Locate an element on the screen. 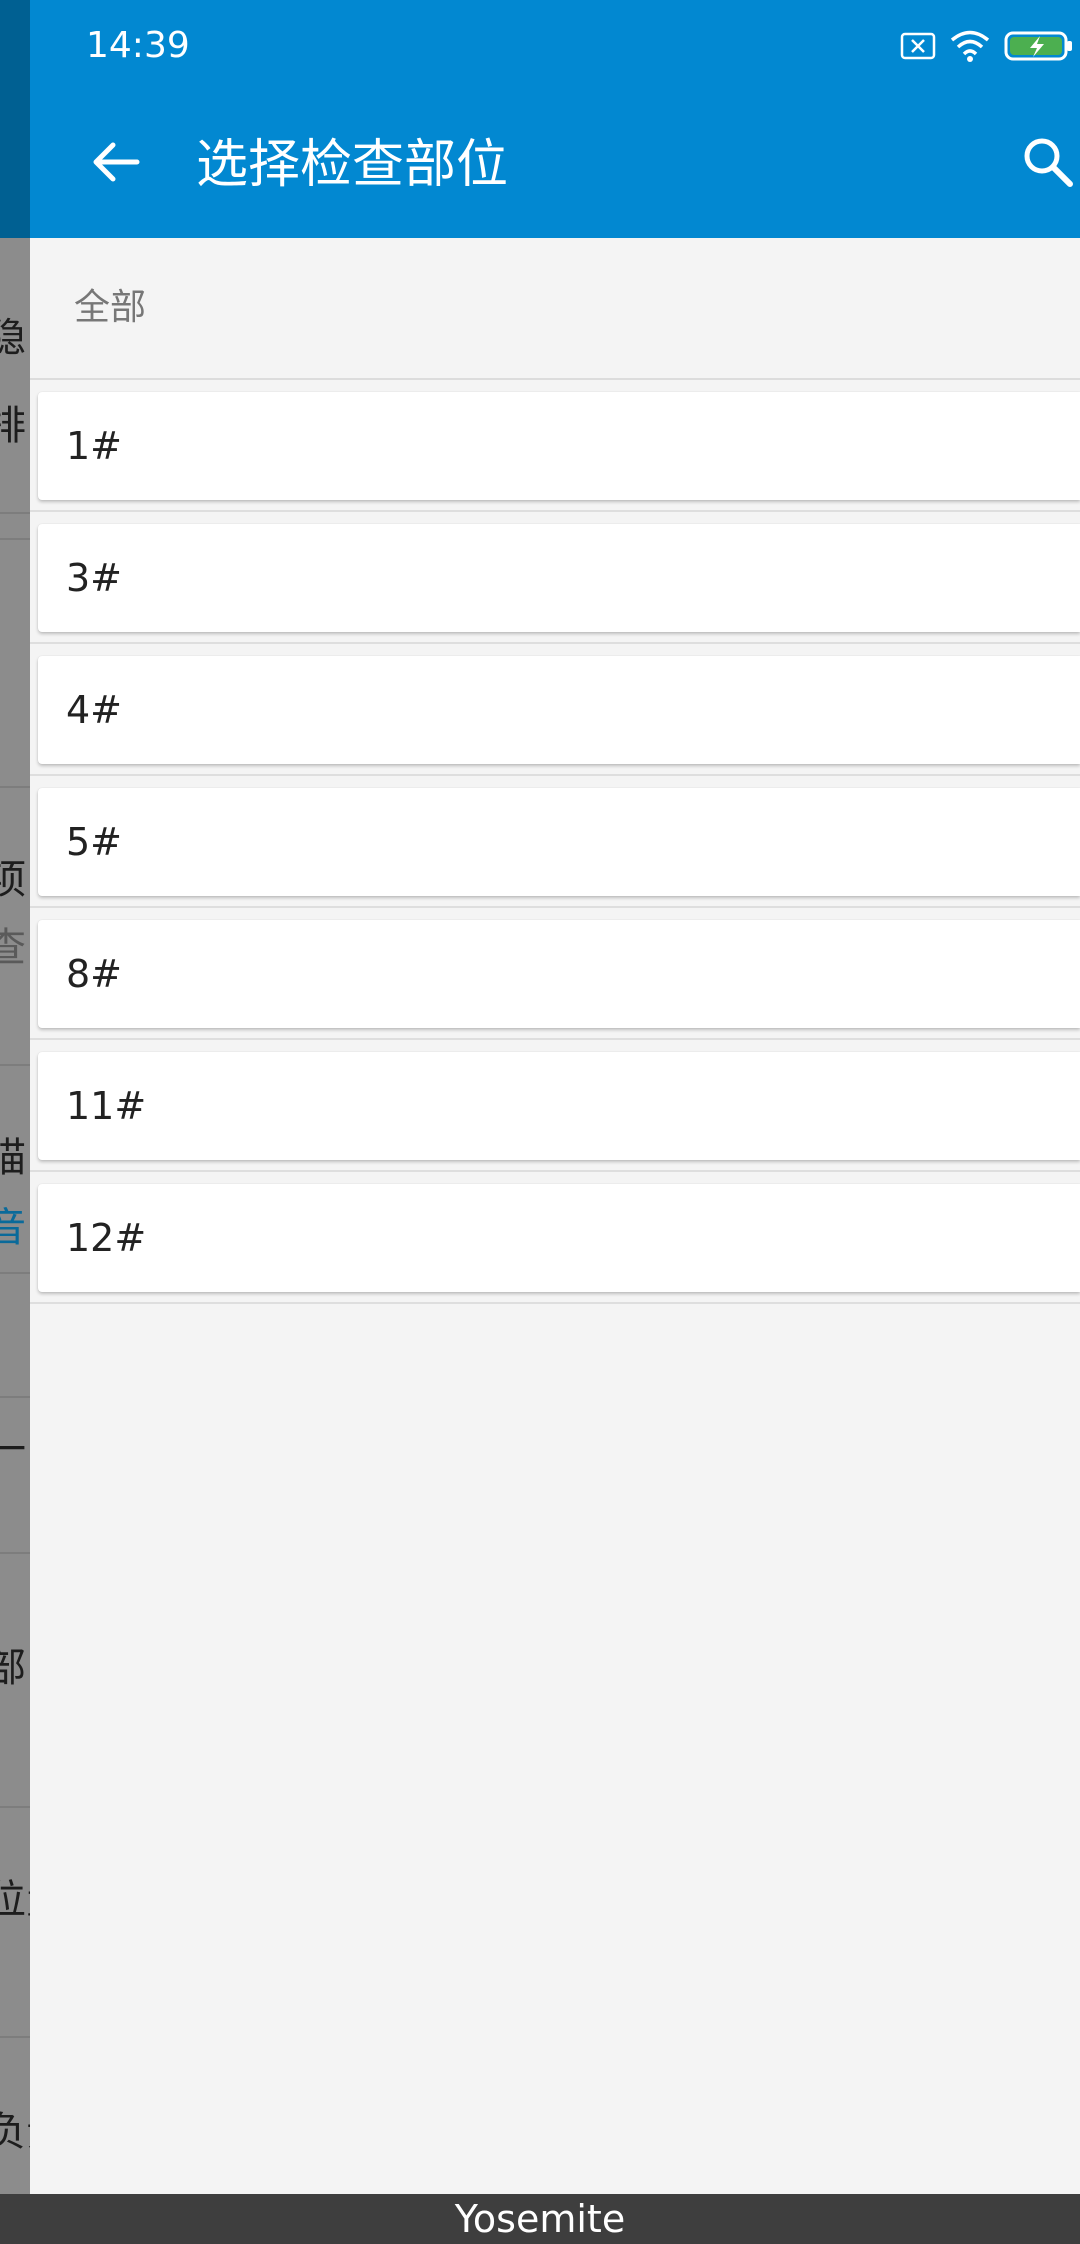 The height and width of the screenshot is (2244, 1080). underlying-text-fragment: 排 is located at coordinates (13, 426).